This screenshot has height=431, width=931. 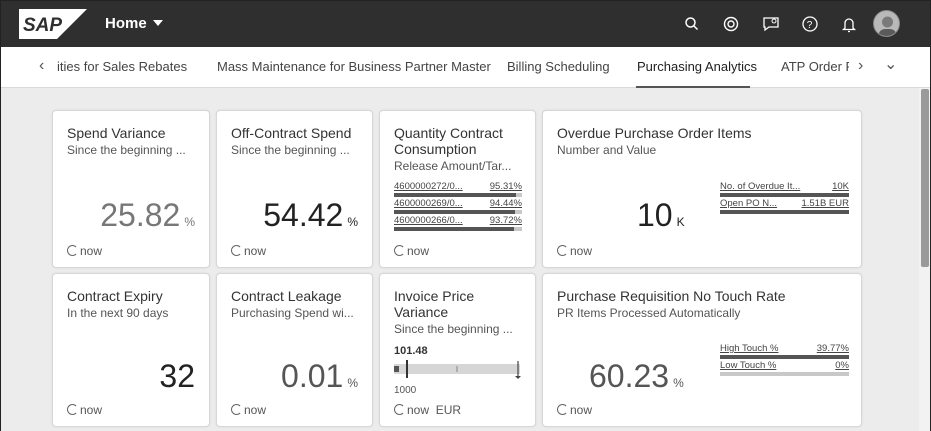 I want to click on comparison-row-label: Low Touch %, so click(x=748, y=365).